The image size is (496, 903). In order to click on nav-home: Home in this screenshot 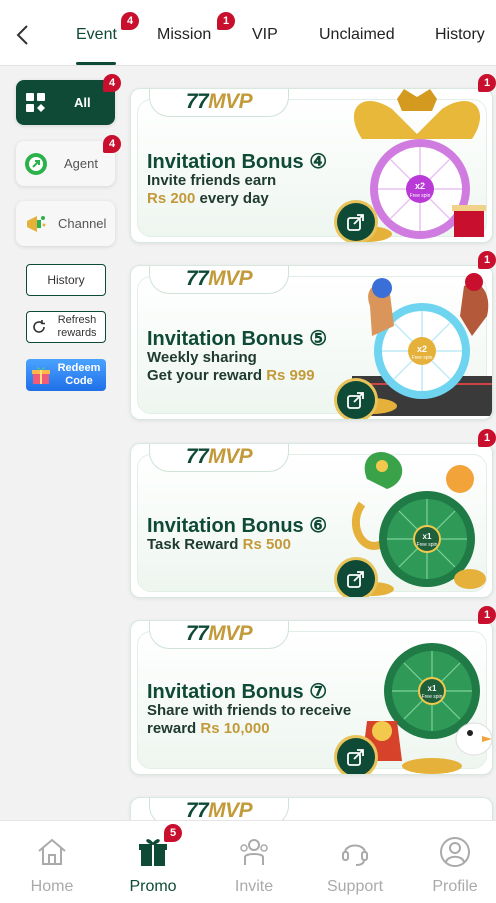, I will do `click(52, 865)`.